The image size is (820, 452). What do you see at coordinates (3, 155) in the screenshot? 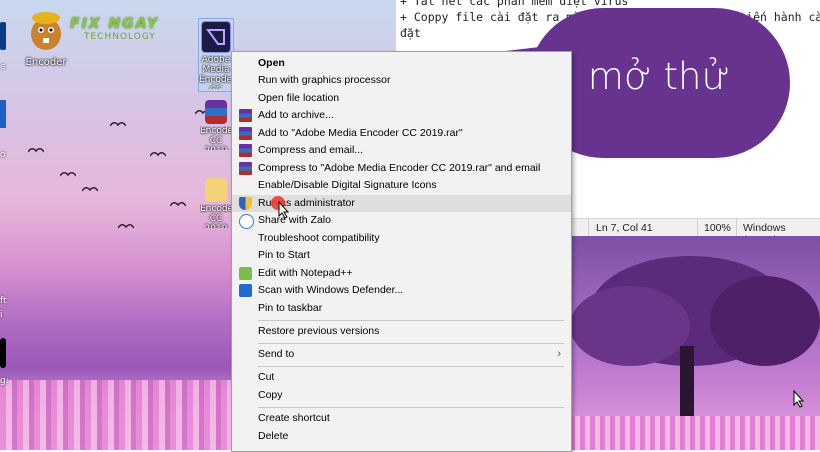
I see `desktop-icon-label-fragment: o` at bounding box center [3, 155].